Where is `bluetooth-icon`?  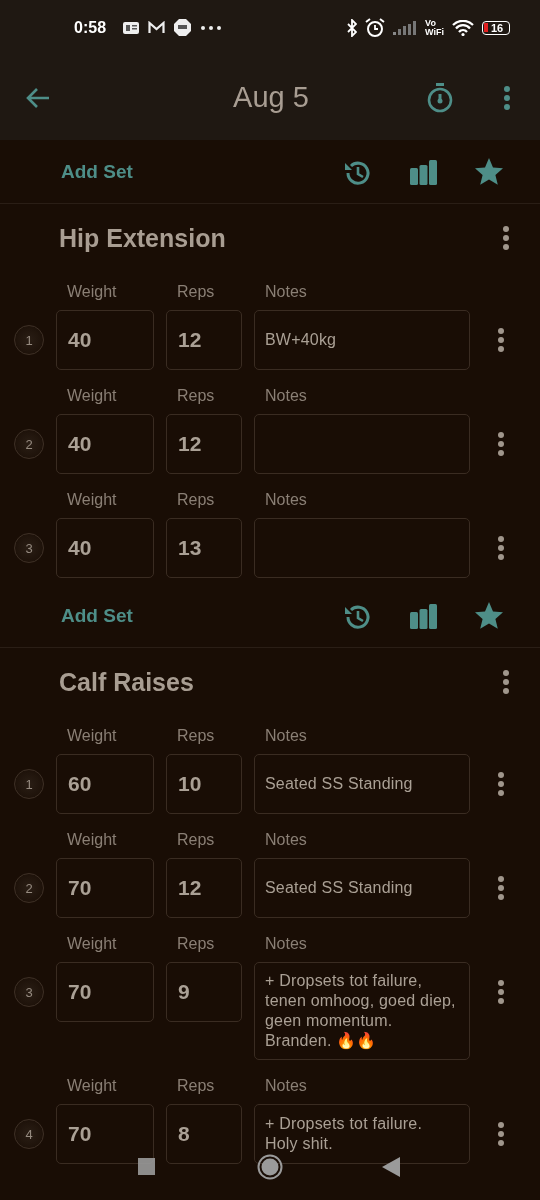 bluetooth-icon is located at coordinates (352, 27).